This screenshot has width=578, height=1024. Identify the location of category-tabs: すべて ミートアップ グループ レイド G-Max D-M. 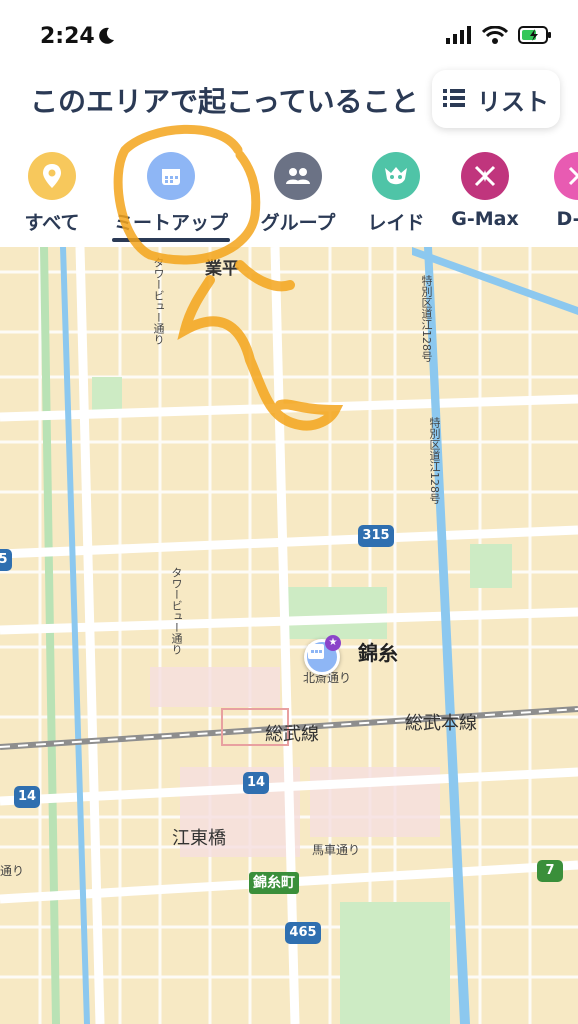
(289, 197).